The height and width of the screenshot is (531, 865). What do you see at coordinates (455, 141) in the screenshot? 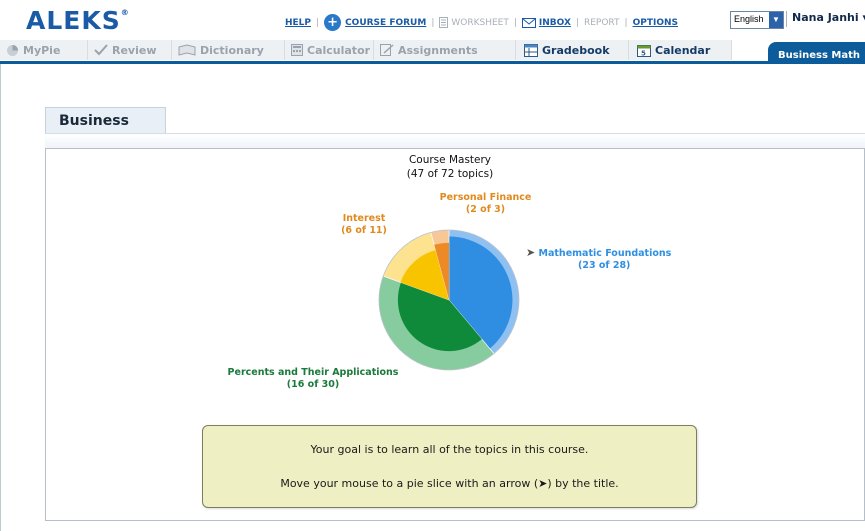
I see `tab-underline` at bounding box center [455, 141].